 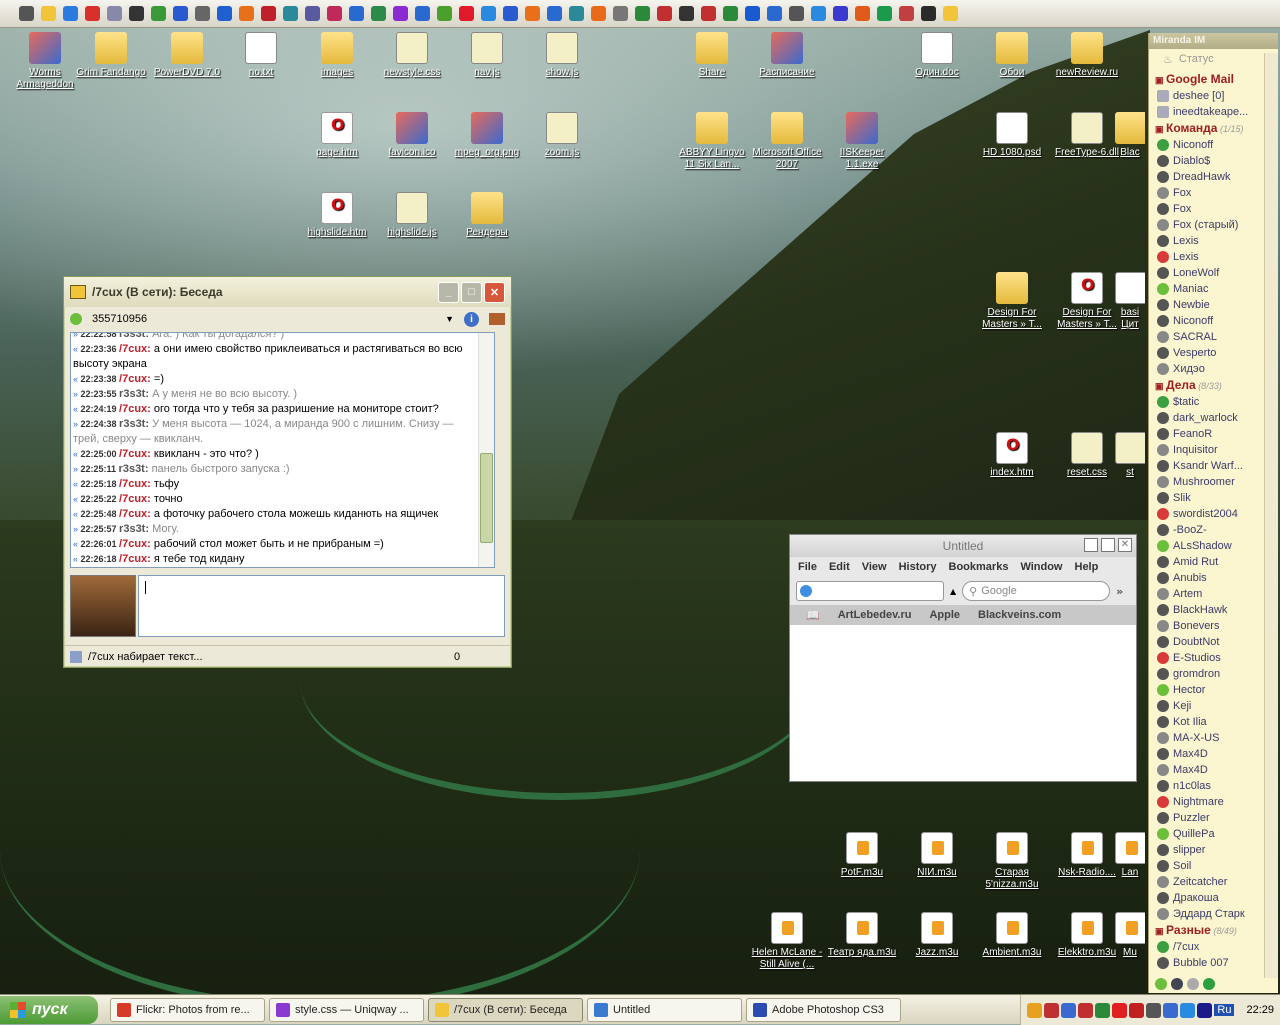 What do you see at coordinates (1207, 963) in the screenshot?
I see `contact-item: Bubble 007` at bounding box center [1207, 963].